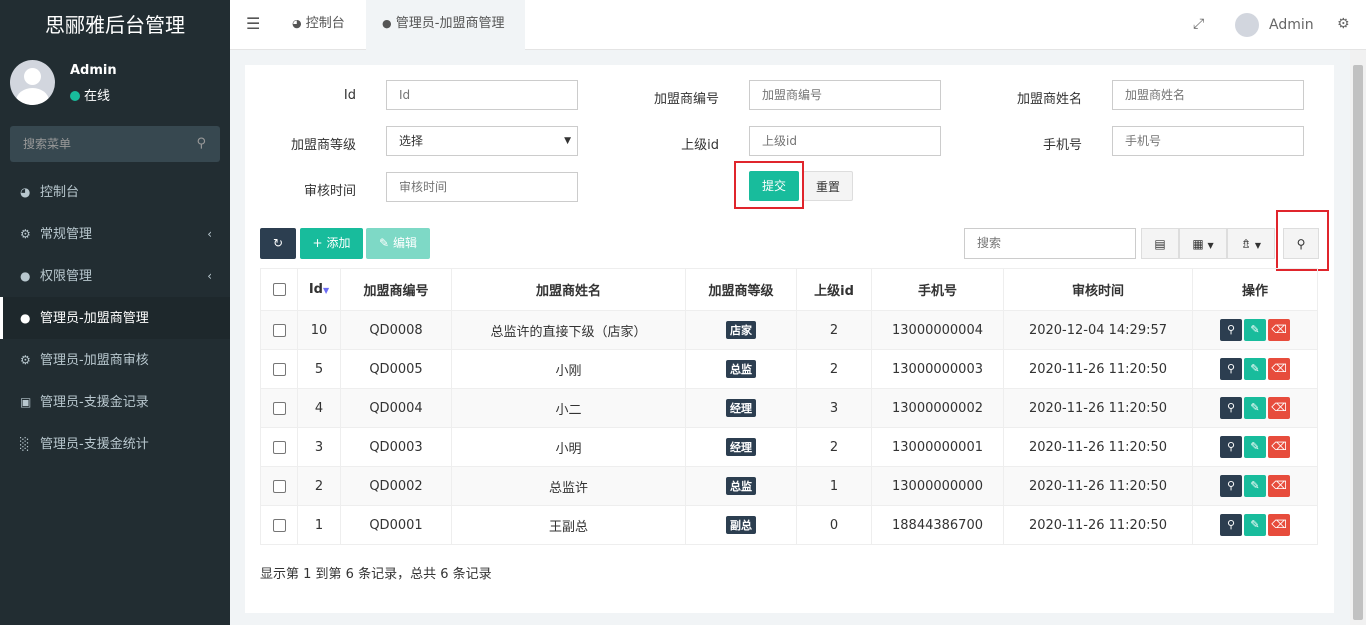 Image resolution: width=1366 pixels, height=625 pixels. I want to click on cell-name: 小二, so click(568, 408).